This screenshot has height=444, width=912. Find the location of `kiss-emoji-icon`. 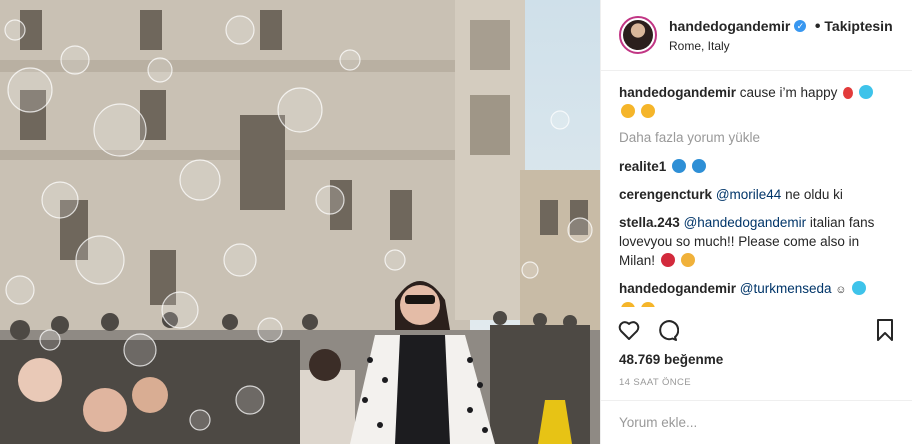

kiss-emoji-icon is located at coordinates (667, 260).